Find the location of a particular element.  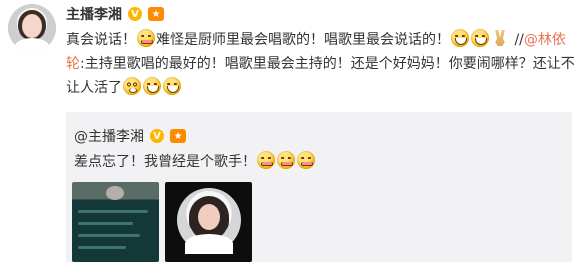

repost-text-content: 差点忘了！我曾经是个歌手！ is located at coordinates (165, 162).